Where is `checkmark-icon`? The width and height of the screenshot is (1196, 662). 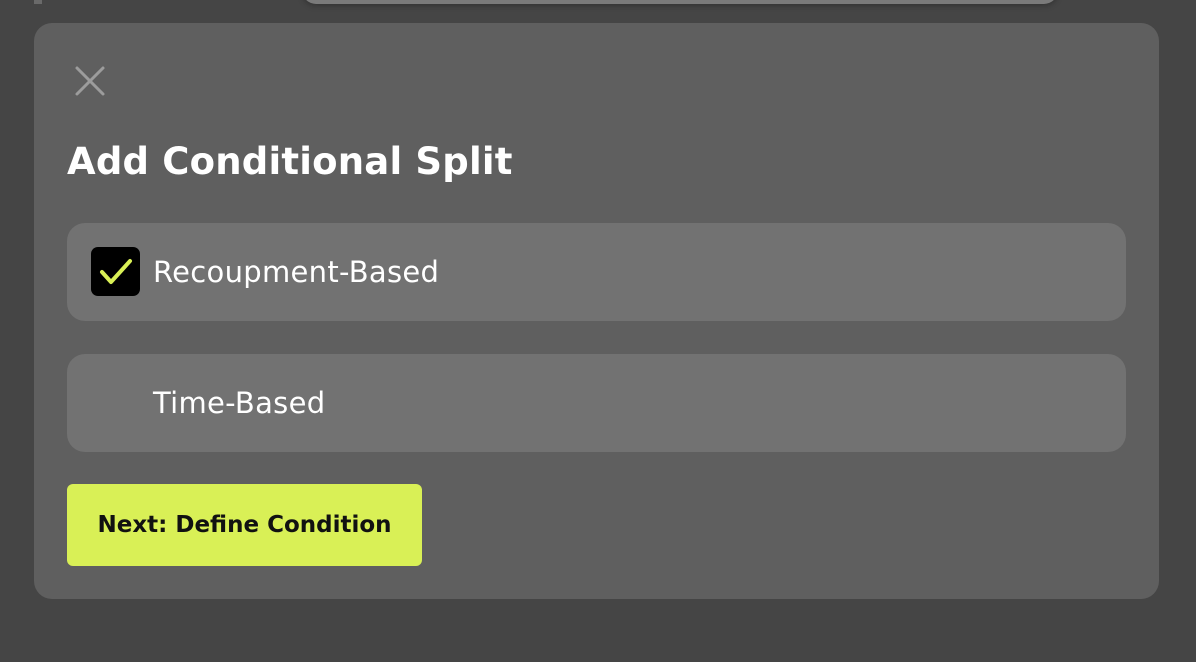 checkmark-icon is located at coordinates (115, 271).